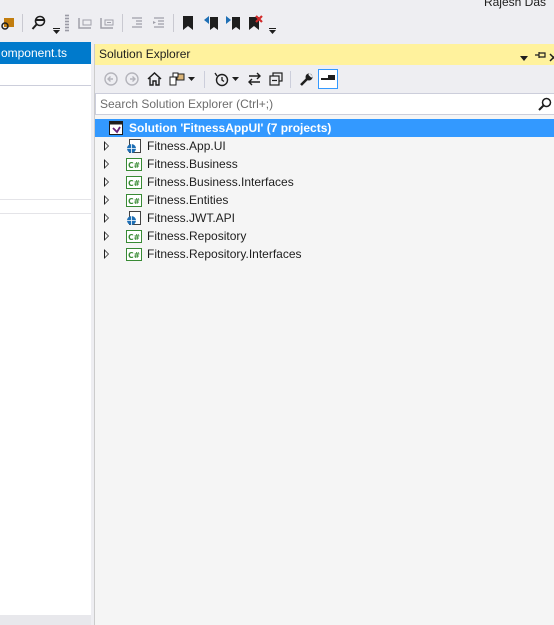 The image size is (554, 625). I want to click on editor-tab-label: omponent.ts, so click(33, 53).